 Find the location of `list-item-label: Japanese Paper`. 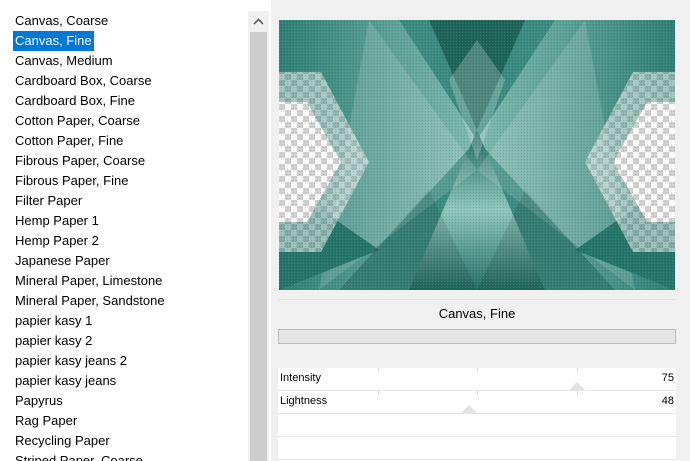

list-item-label: Japanese Paper is located at coordinates (62, 260).